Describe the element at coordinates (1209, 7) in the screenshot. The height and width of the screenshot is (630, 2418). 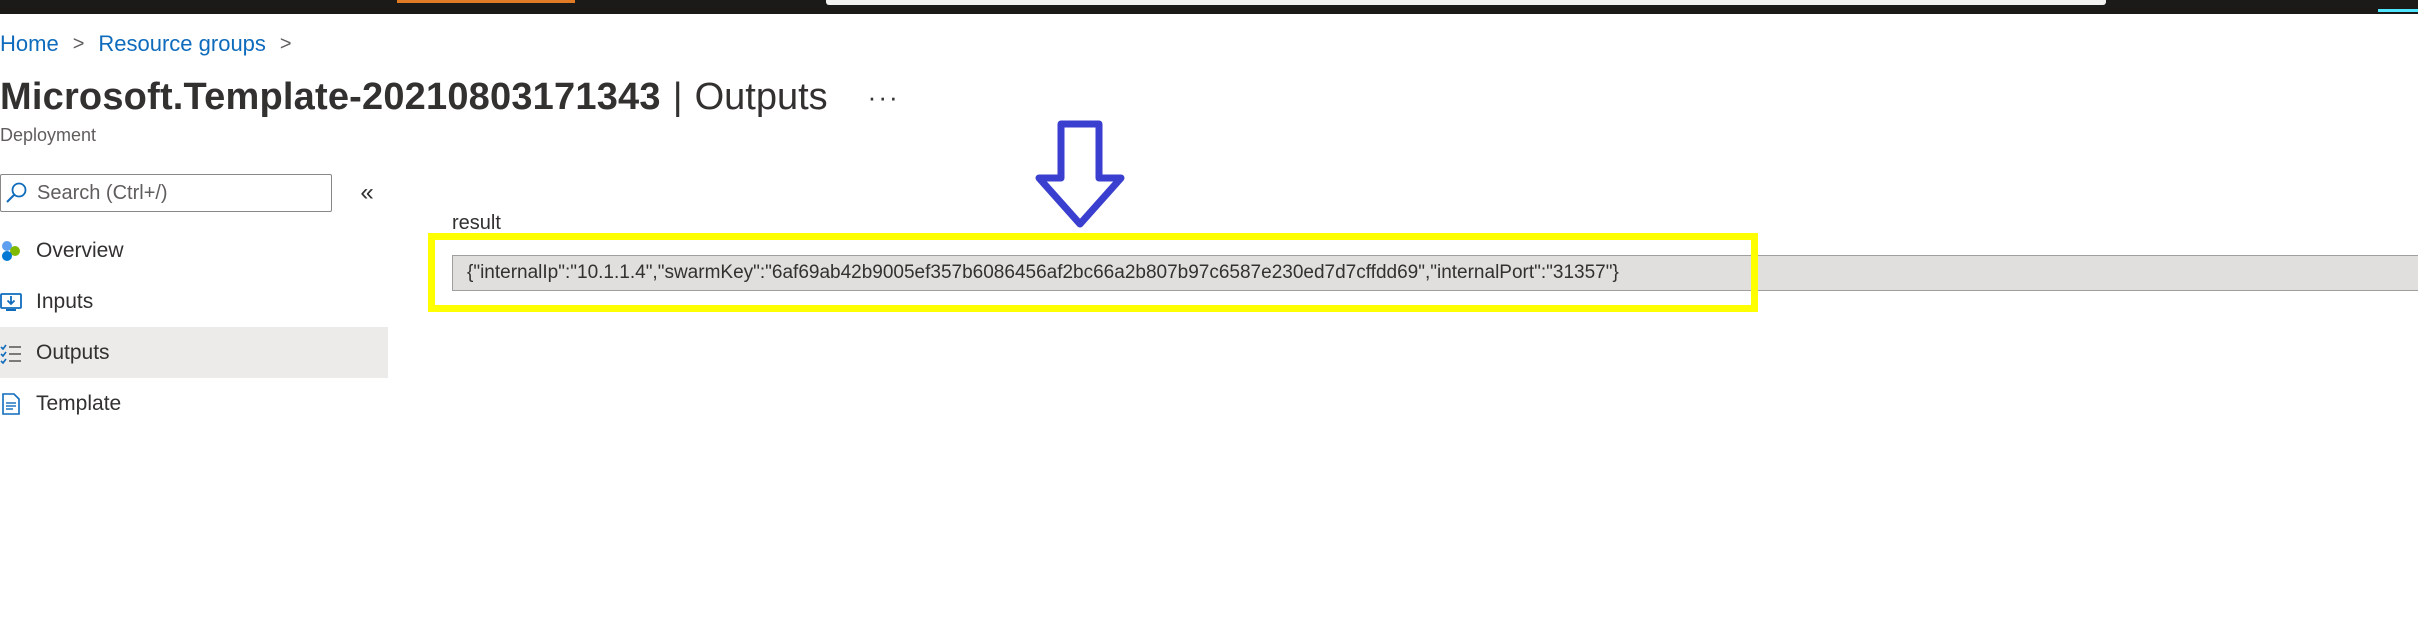
I see `top-bar` at that location.